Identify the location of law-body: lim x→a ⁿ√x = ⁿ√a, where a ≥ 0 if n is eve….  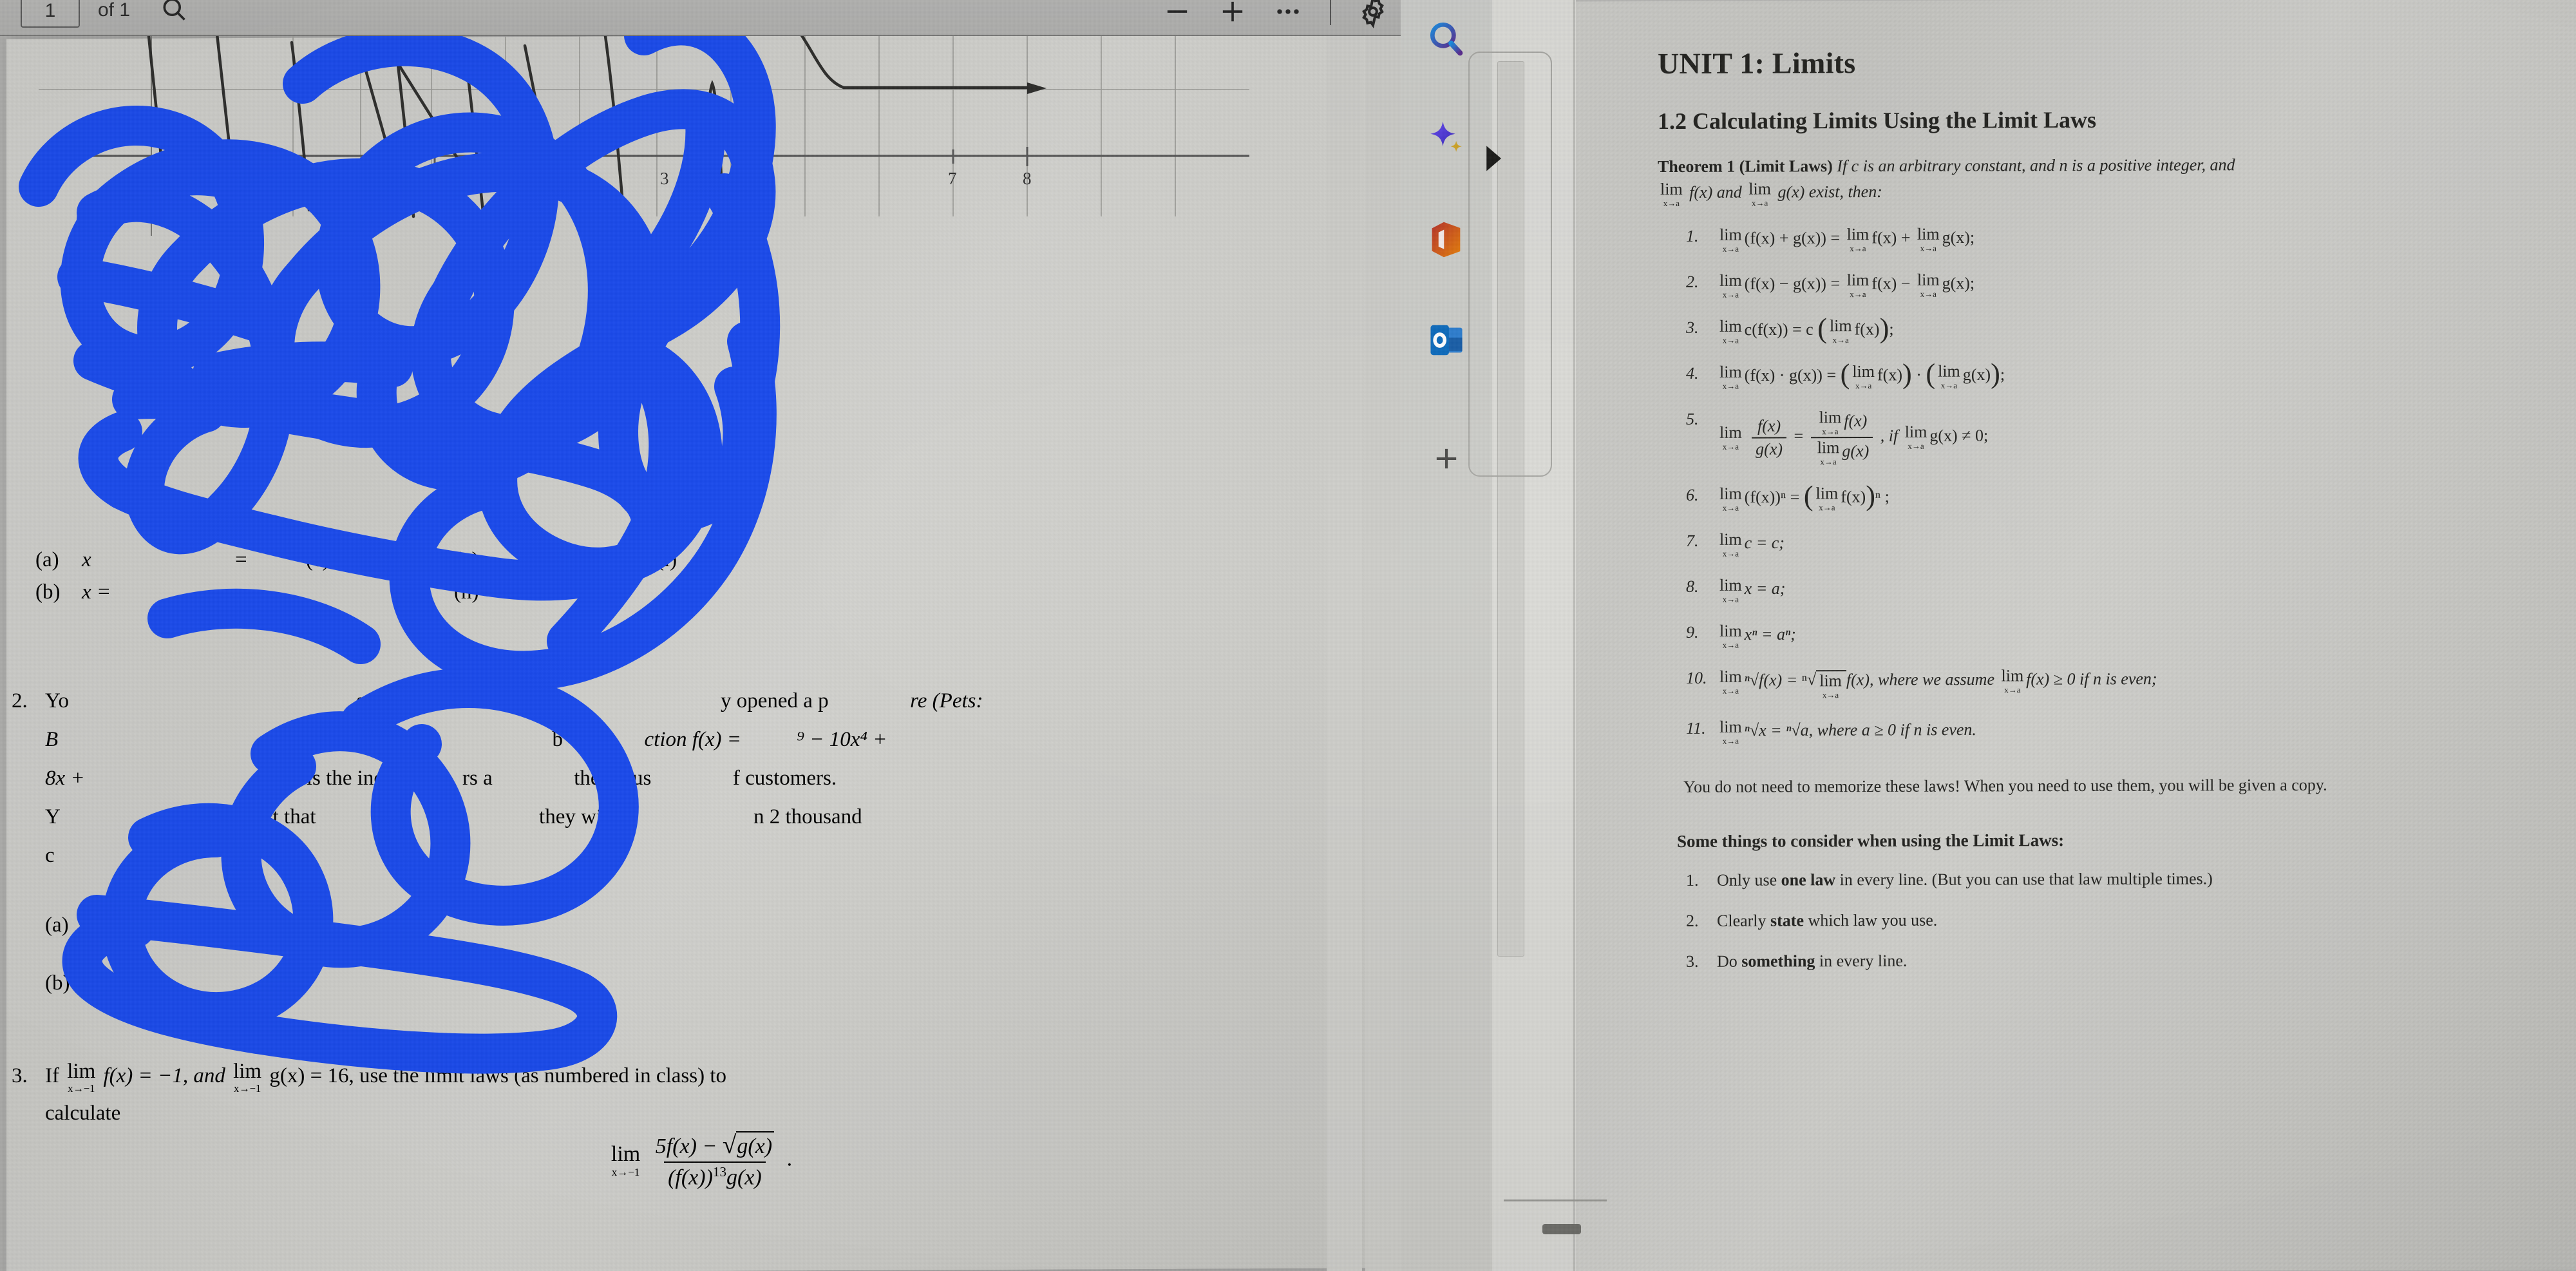
(1847, 732).